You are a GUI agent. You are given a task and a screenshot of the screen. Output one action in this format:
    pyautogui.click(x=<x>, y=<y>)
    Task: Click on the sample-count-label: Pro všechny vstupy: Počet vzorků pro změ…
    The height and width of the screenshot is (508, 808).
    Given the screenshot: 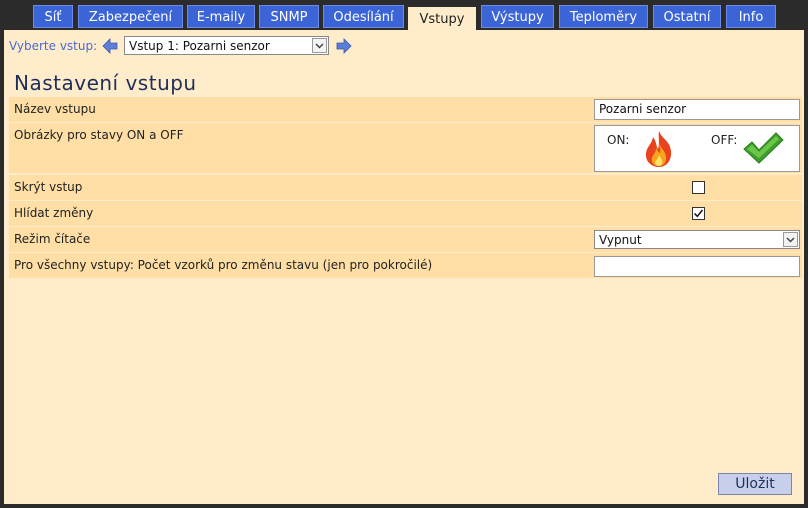 What is the action you would take?
    pyautogui.click(x=223, y=265)
    